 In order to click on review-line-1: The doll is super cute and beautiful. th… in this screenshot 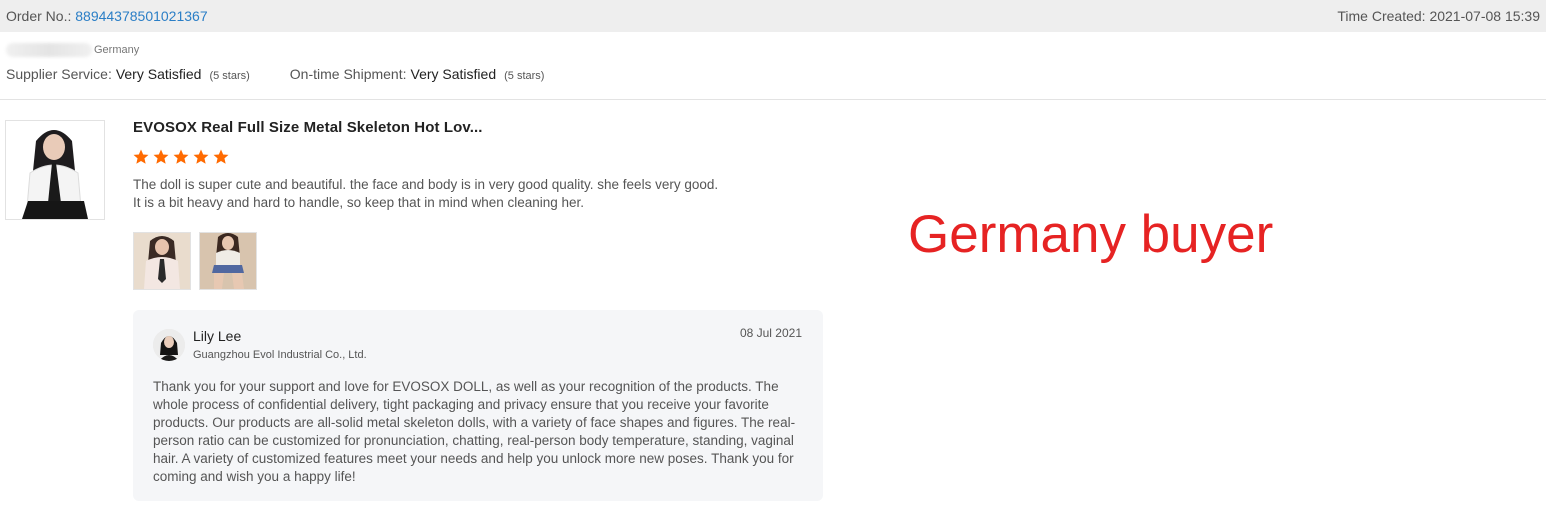, I will do `click(426, 184)`.